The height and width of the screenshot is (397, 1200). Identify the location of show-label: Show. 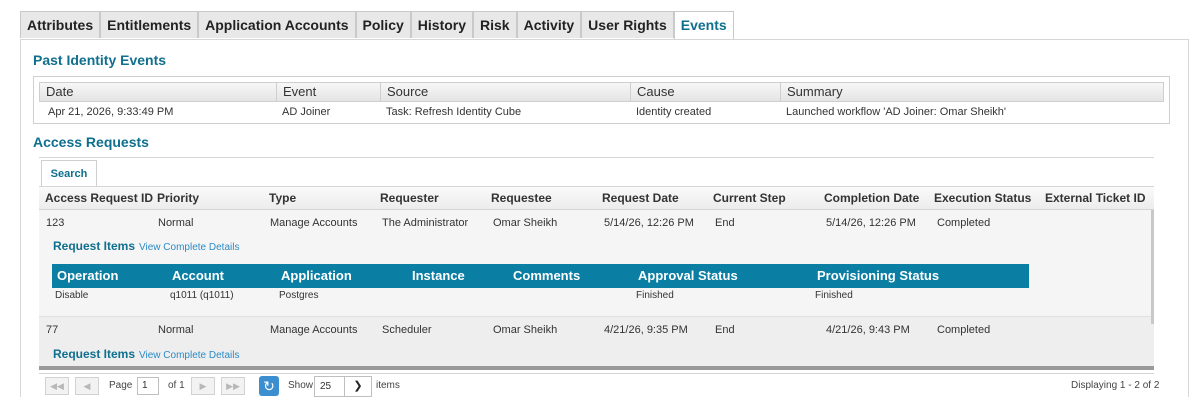
(301, 385).